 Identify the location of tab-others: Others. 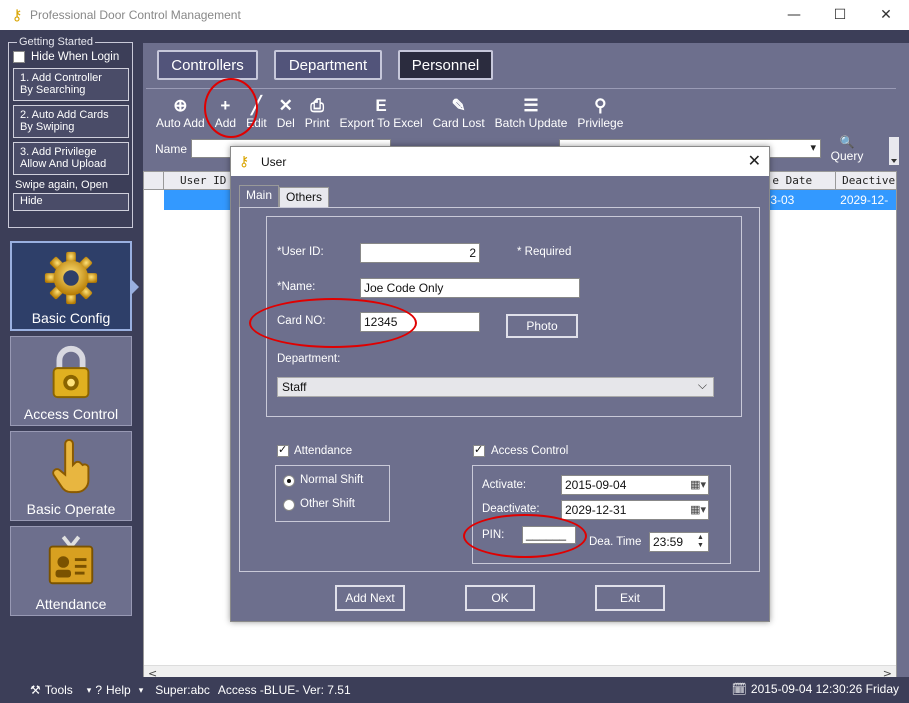
(304, 197).